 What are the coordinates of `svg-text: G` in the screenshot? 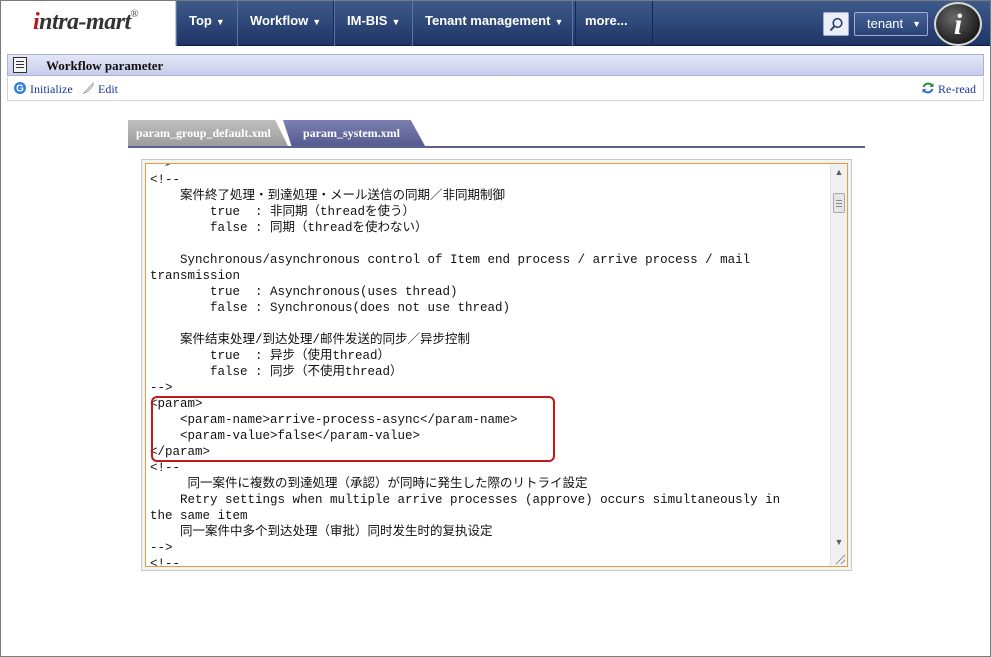 It's located at (20, 89).